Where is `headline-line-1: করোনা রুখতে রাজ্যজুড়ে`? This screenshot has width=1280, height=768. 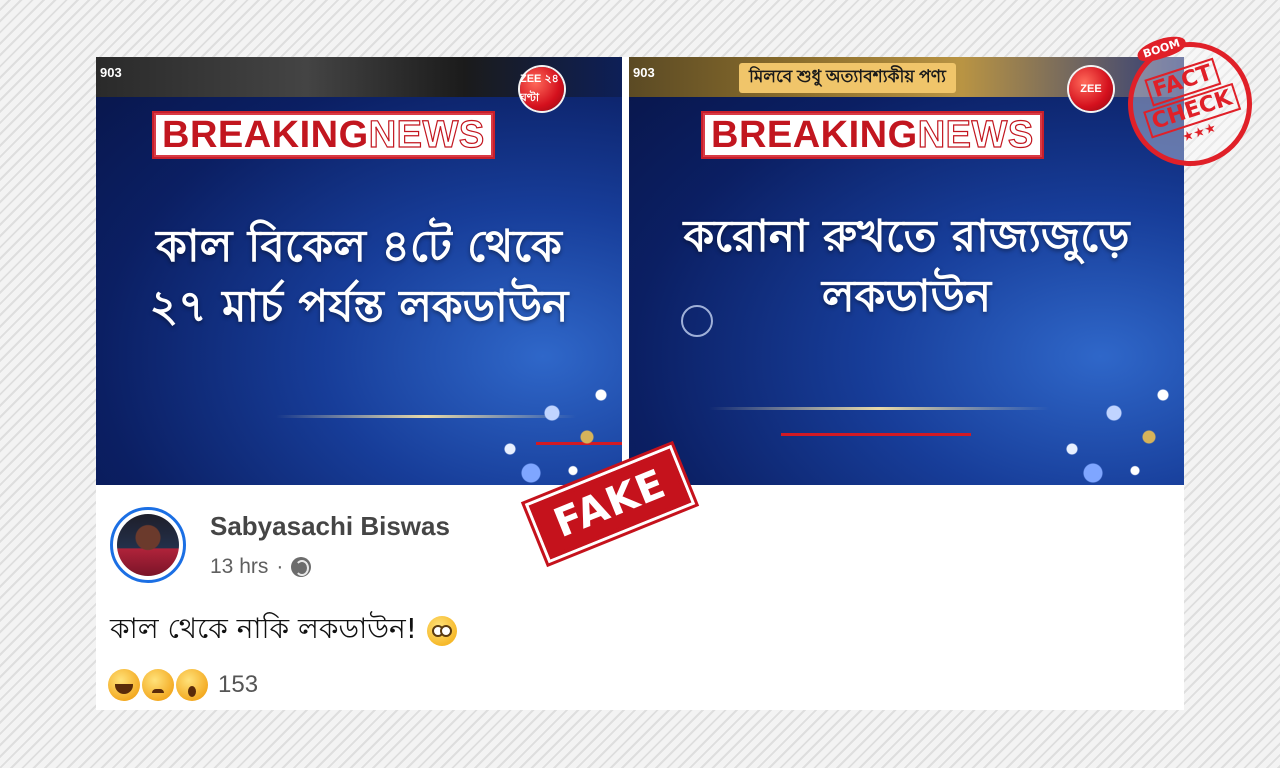 headline-line-1: করোনা রুখতে রাজ্যজুড়ে is located at coordinates (906, 236).